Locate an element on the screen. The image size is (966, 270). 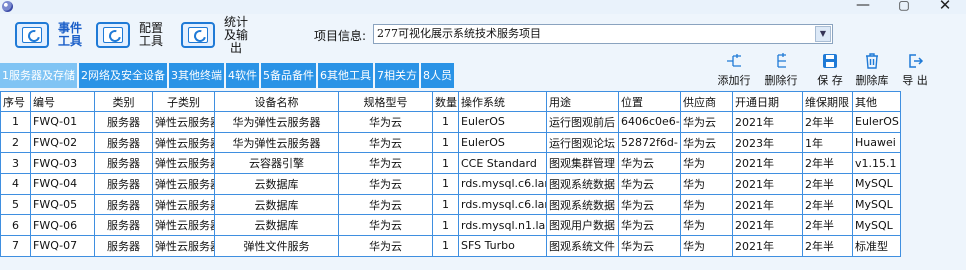
column-header: 规格型号 is located at coordinates (385, 101).